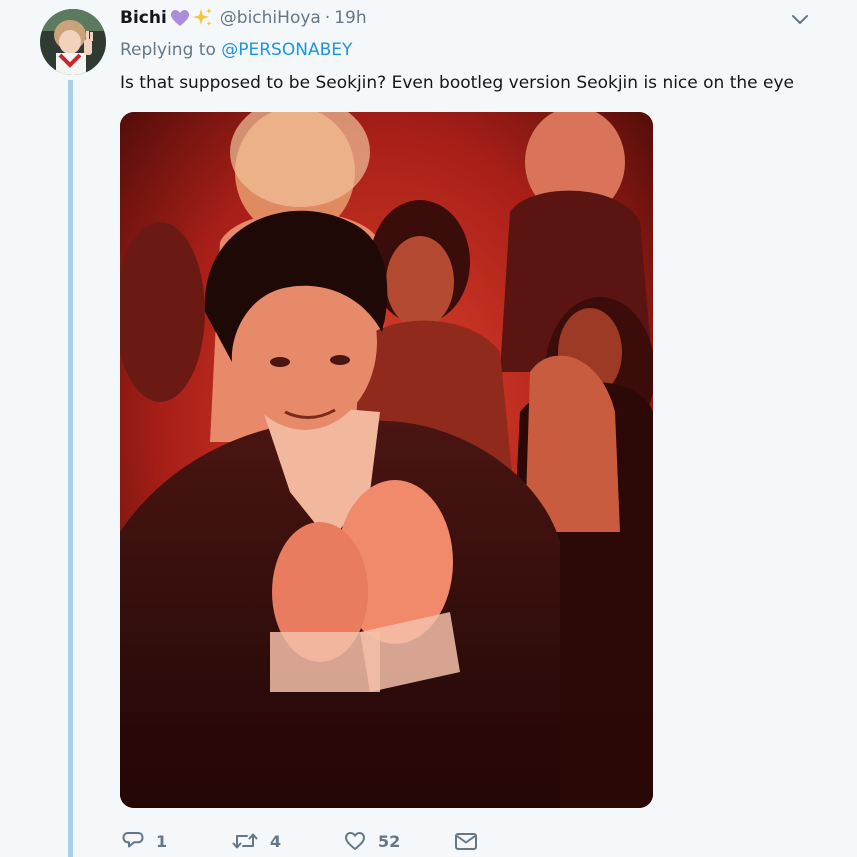 This screenshot has height=857, width=857. I want to click on retweet-button: 4, so click(256, 841).